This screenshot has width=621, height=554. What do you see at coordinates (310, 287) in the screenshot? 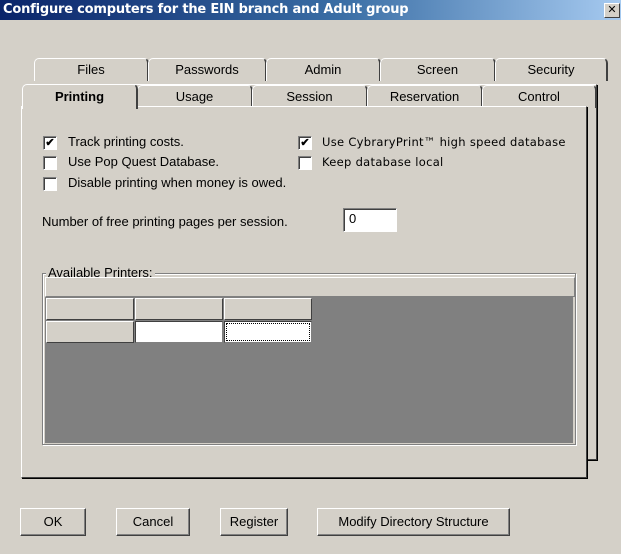
I see `printers-header-bar` at bounding box center [310, 287].